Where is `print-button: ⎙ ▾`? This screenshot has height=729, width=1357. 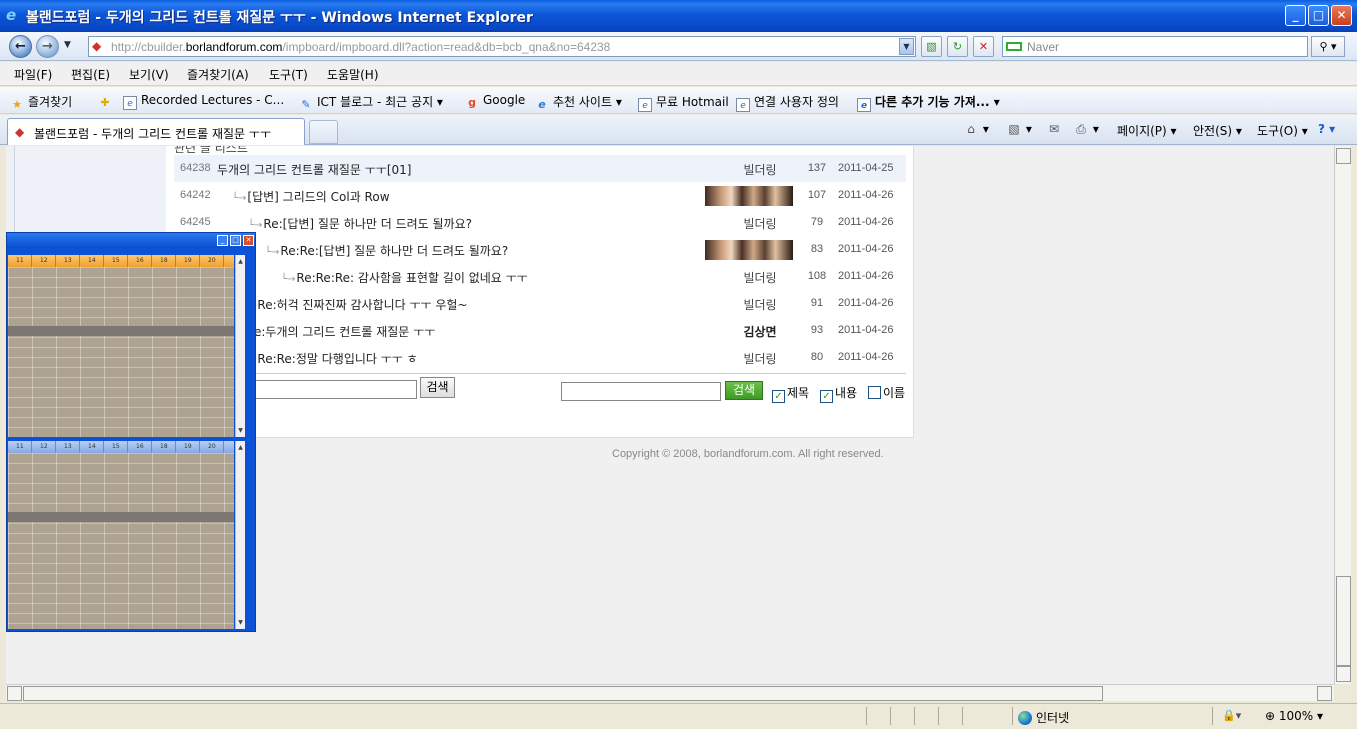 print-button: ⎙ ▾ is located at coordinates (1086, 129).